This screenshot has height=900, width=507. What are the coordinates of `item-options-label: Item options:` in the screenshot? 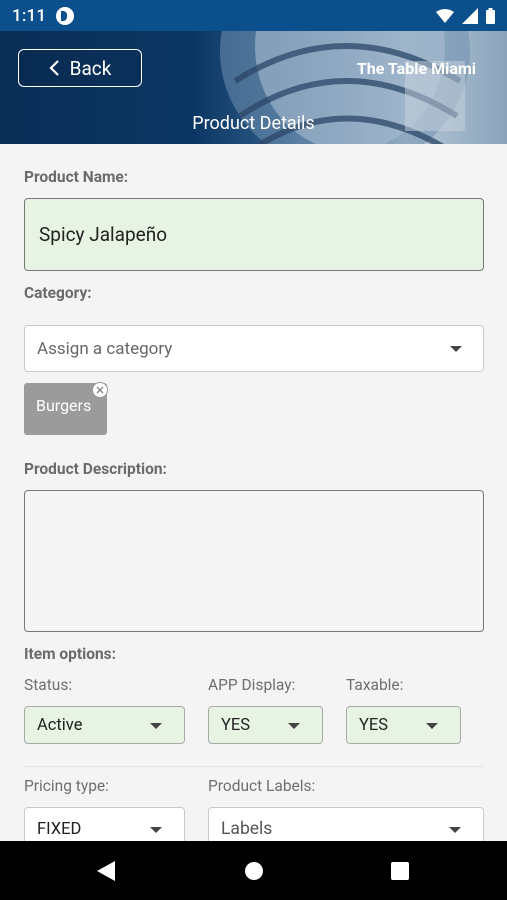 It's located at (70, 654).